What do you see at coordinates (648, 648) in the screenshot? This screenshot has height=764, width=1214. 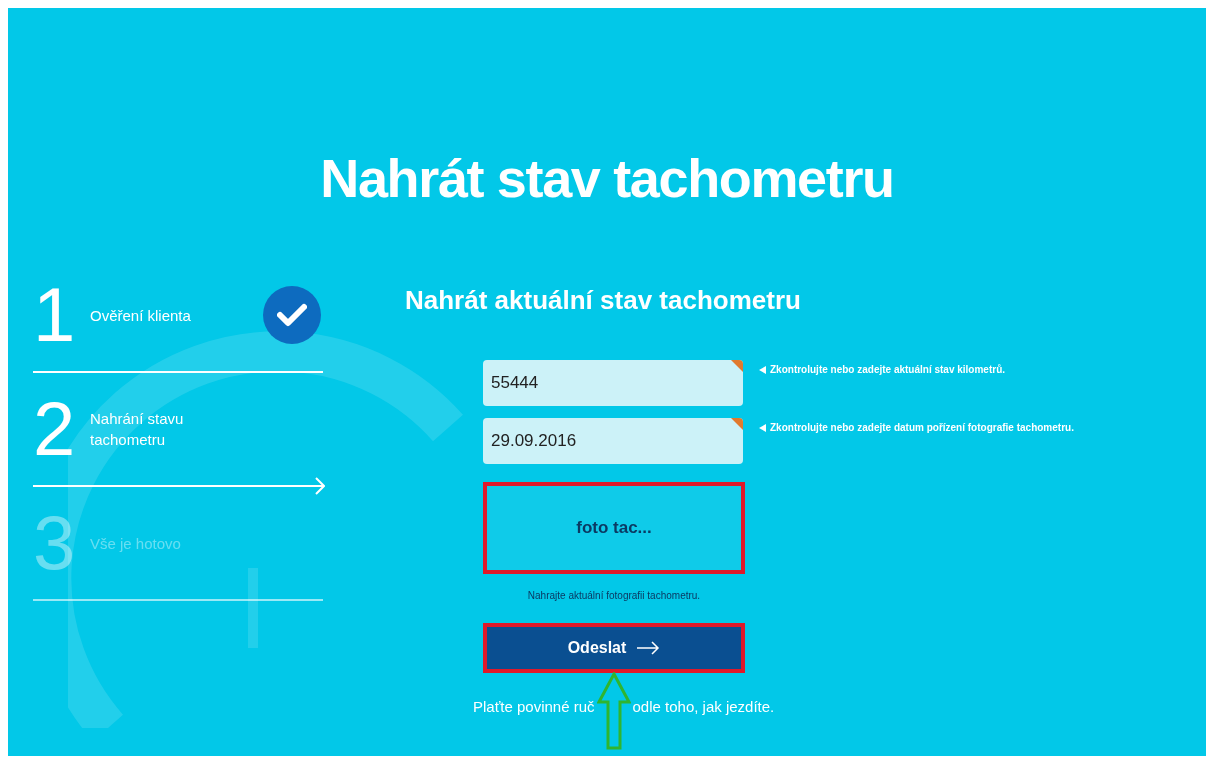 I see `arrow-right-icon` at bounding box center [648, 648].